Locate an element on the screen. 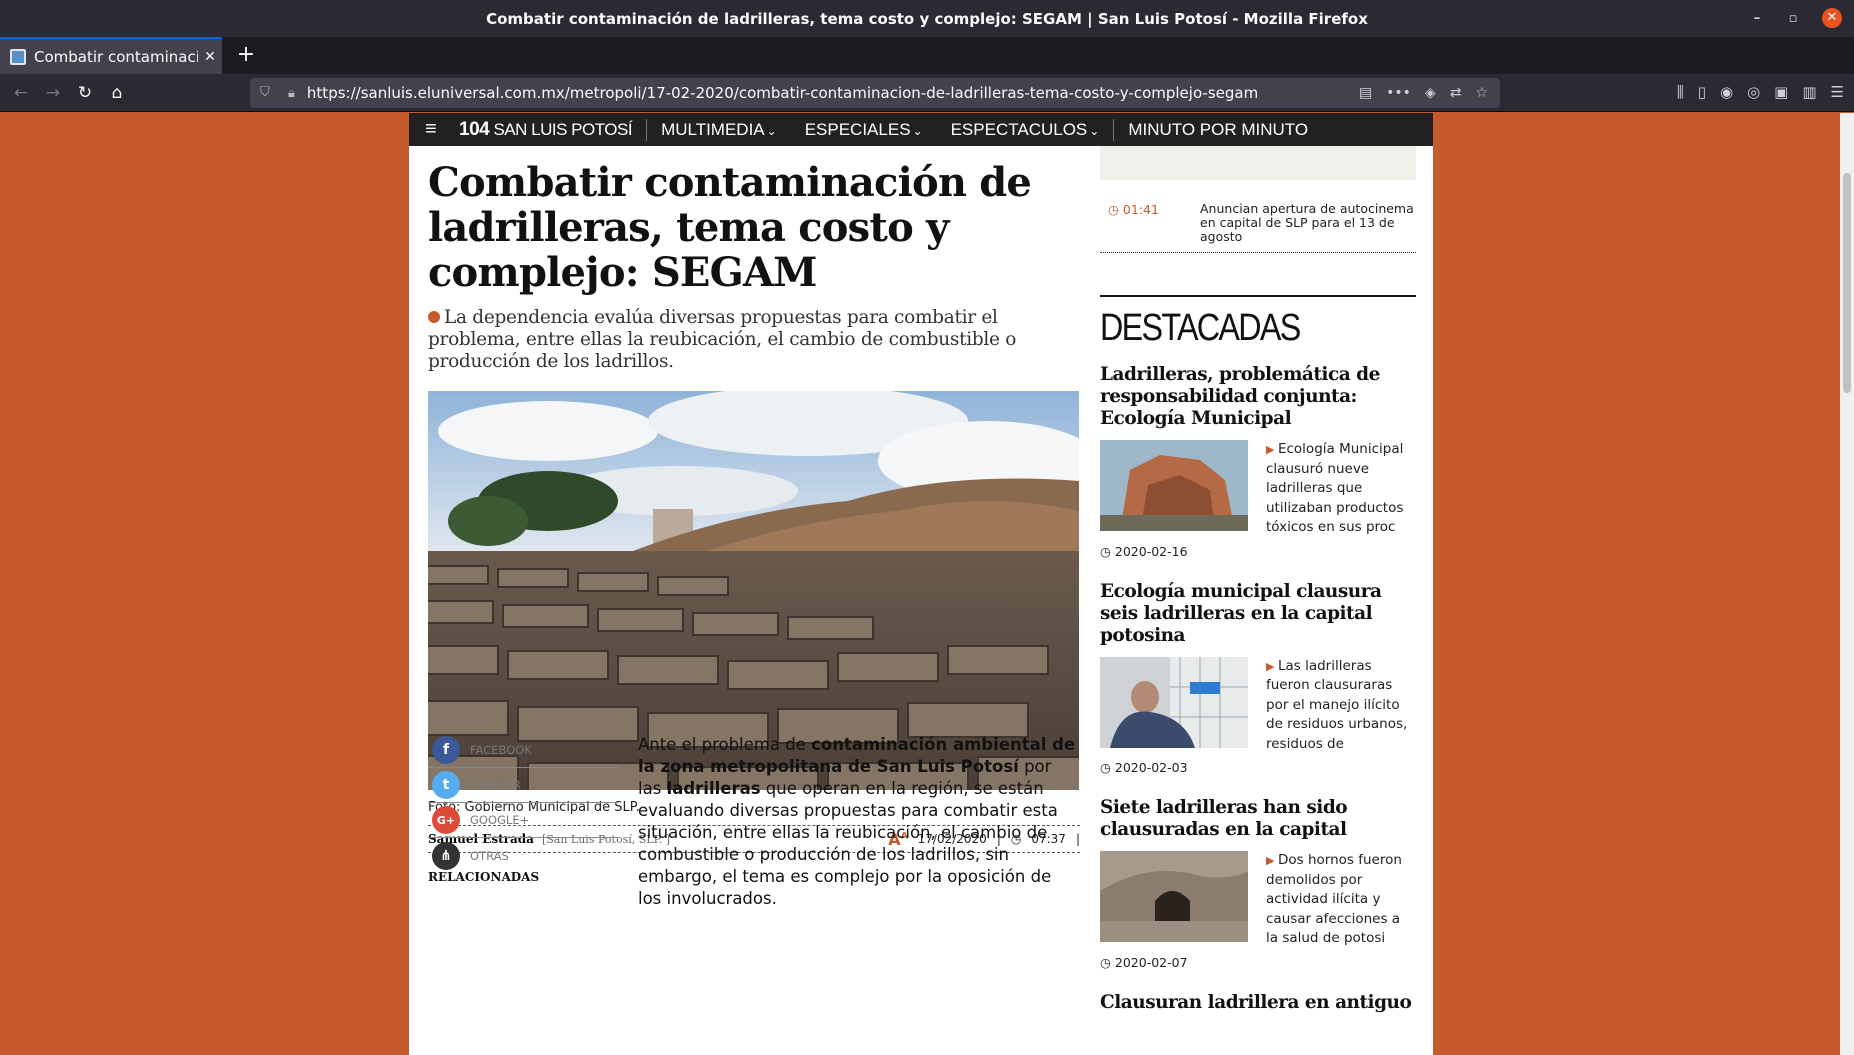 This screenshot has height=1055, width=1854. forward-icon: → is located at coordinates (53, 93).